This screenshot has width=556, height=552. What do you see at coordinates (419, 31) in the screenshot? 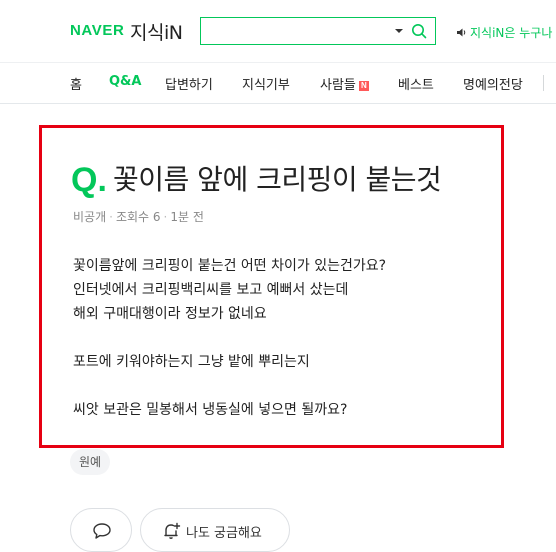
I see `search-icon` at bounding box center [419, 31].